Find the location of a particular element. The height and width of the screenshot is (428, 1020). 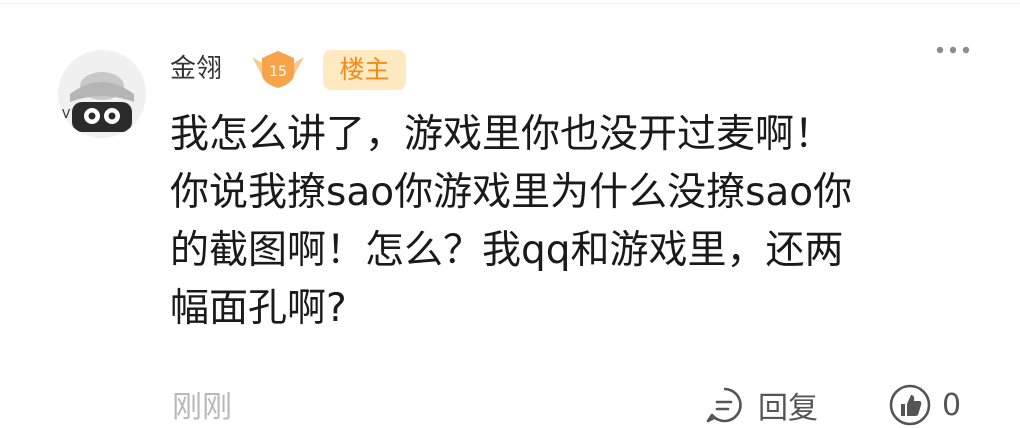

timestamp: 刚刚 is located at coordinates (202, 407).